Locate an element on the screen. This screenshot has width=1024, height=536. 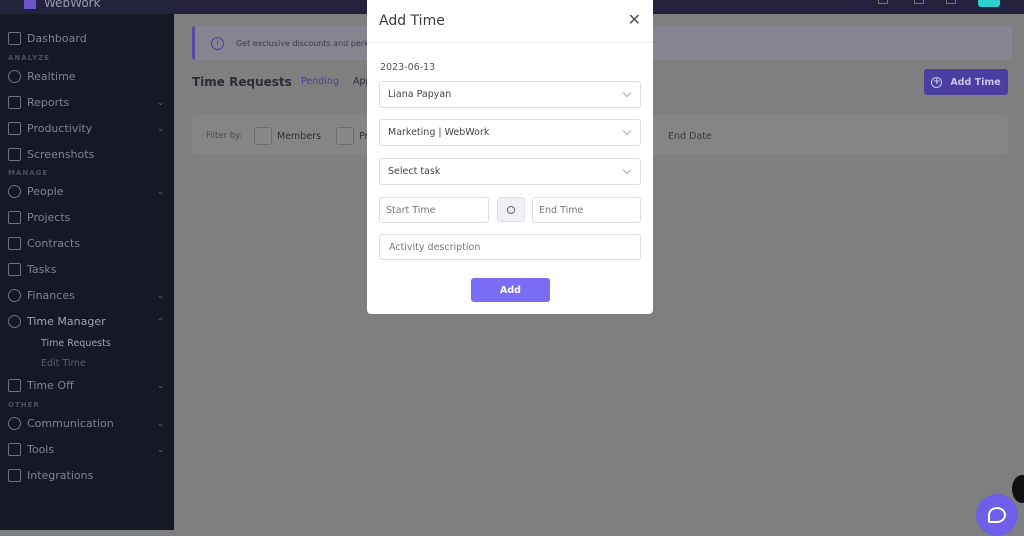
plus-circle-icon: + is located at coordinates (937, 82).